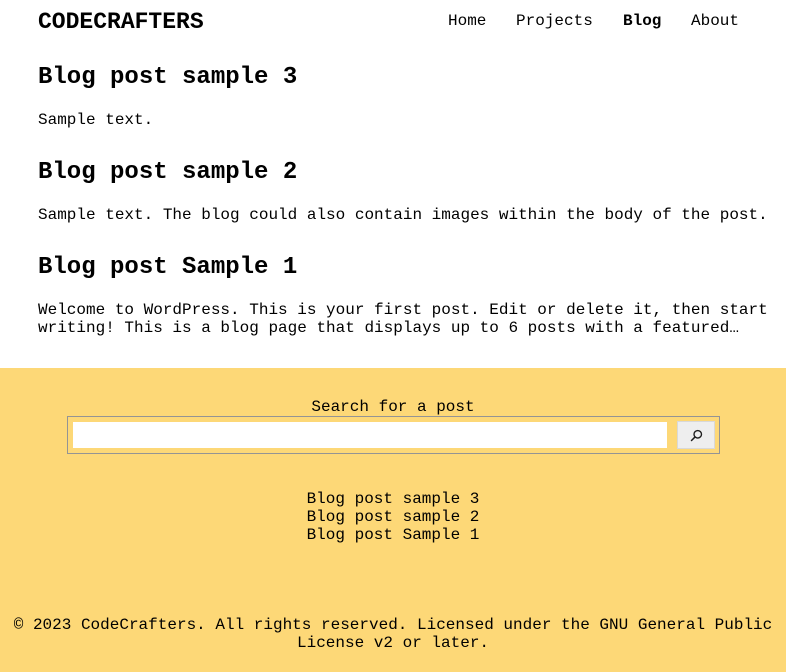 Image resolution: width=786 pixels, height=672 pixels. I want to click on site-header: CODECRAFTERS Home Projects Blog About, so click(393, 22).